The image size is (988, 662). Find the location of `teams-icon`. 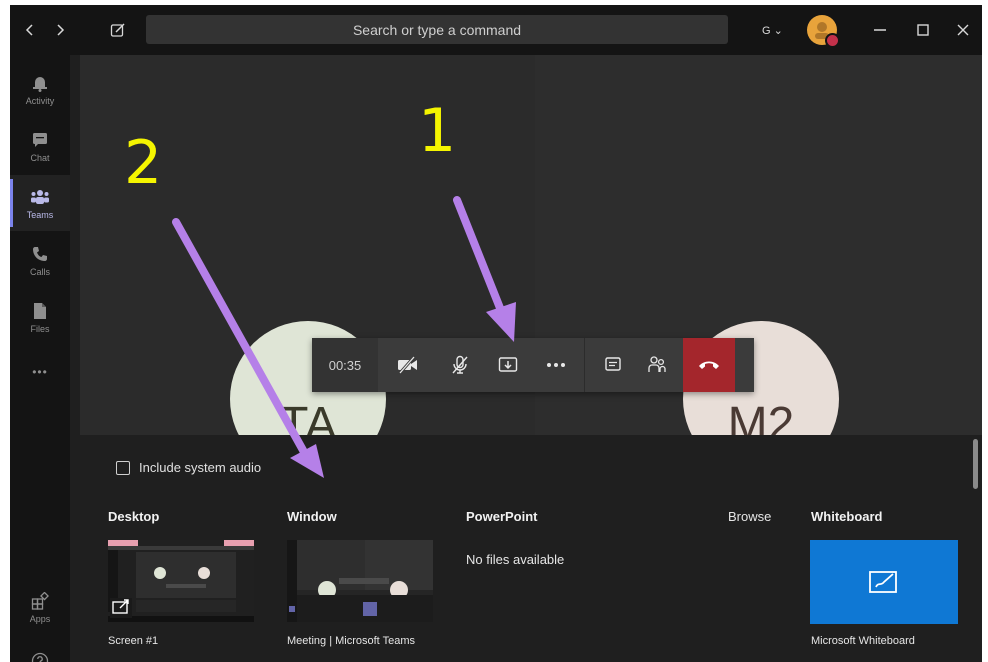

teams-icon is located at coordinates (40, 196).